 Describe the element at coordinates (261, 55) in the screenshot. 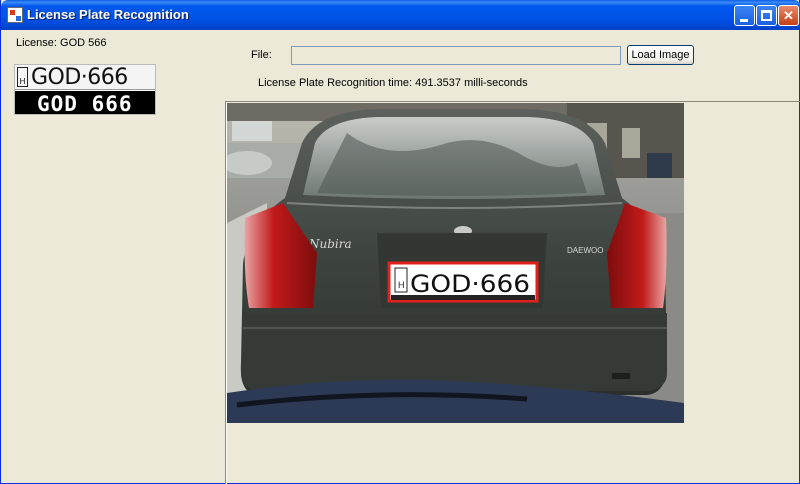

I see `file-label: File:` at that location.